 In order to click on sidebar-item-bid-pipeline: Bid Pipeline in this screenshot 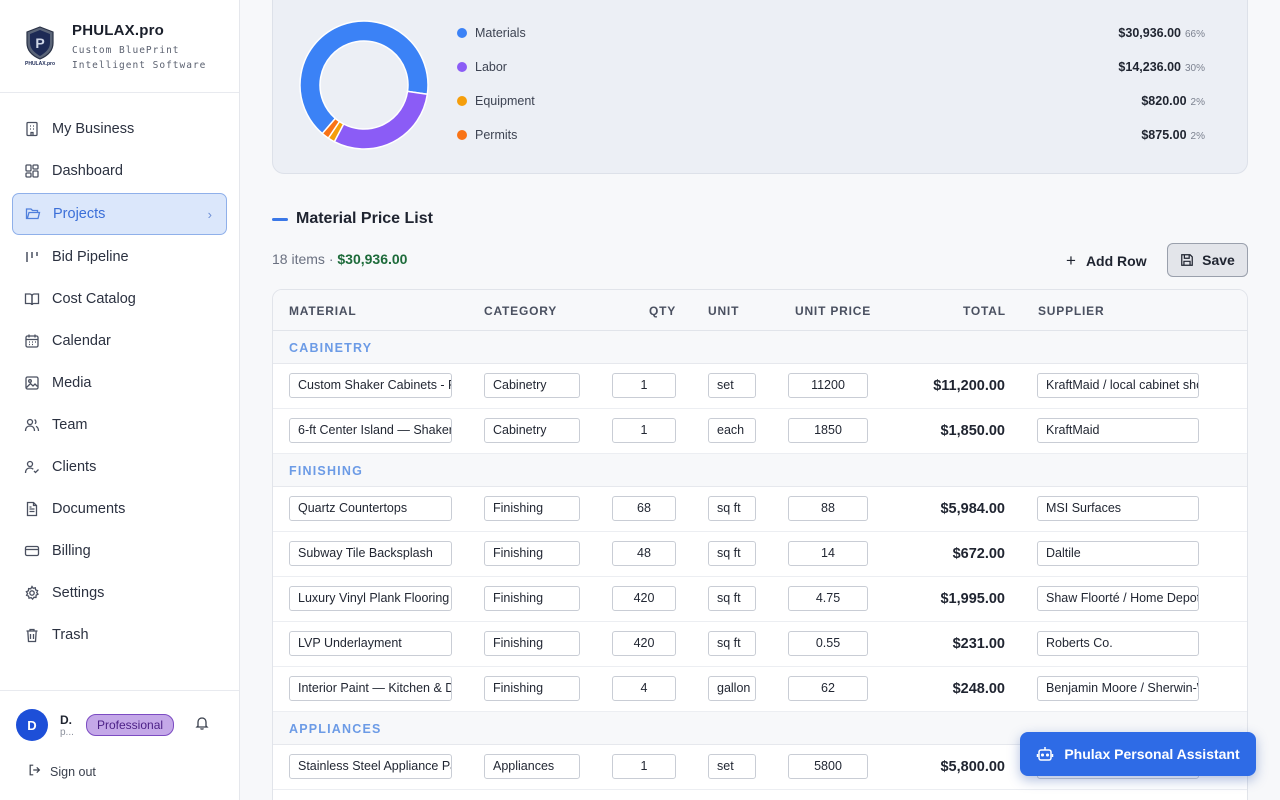, I will do `click(119, 257)`.